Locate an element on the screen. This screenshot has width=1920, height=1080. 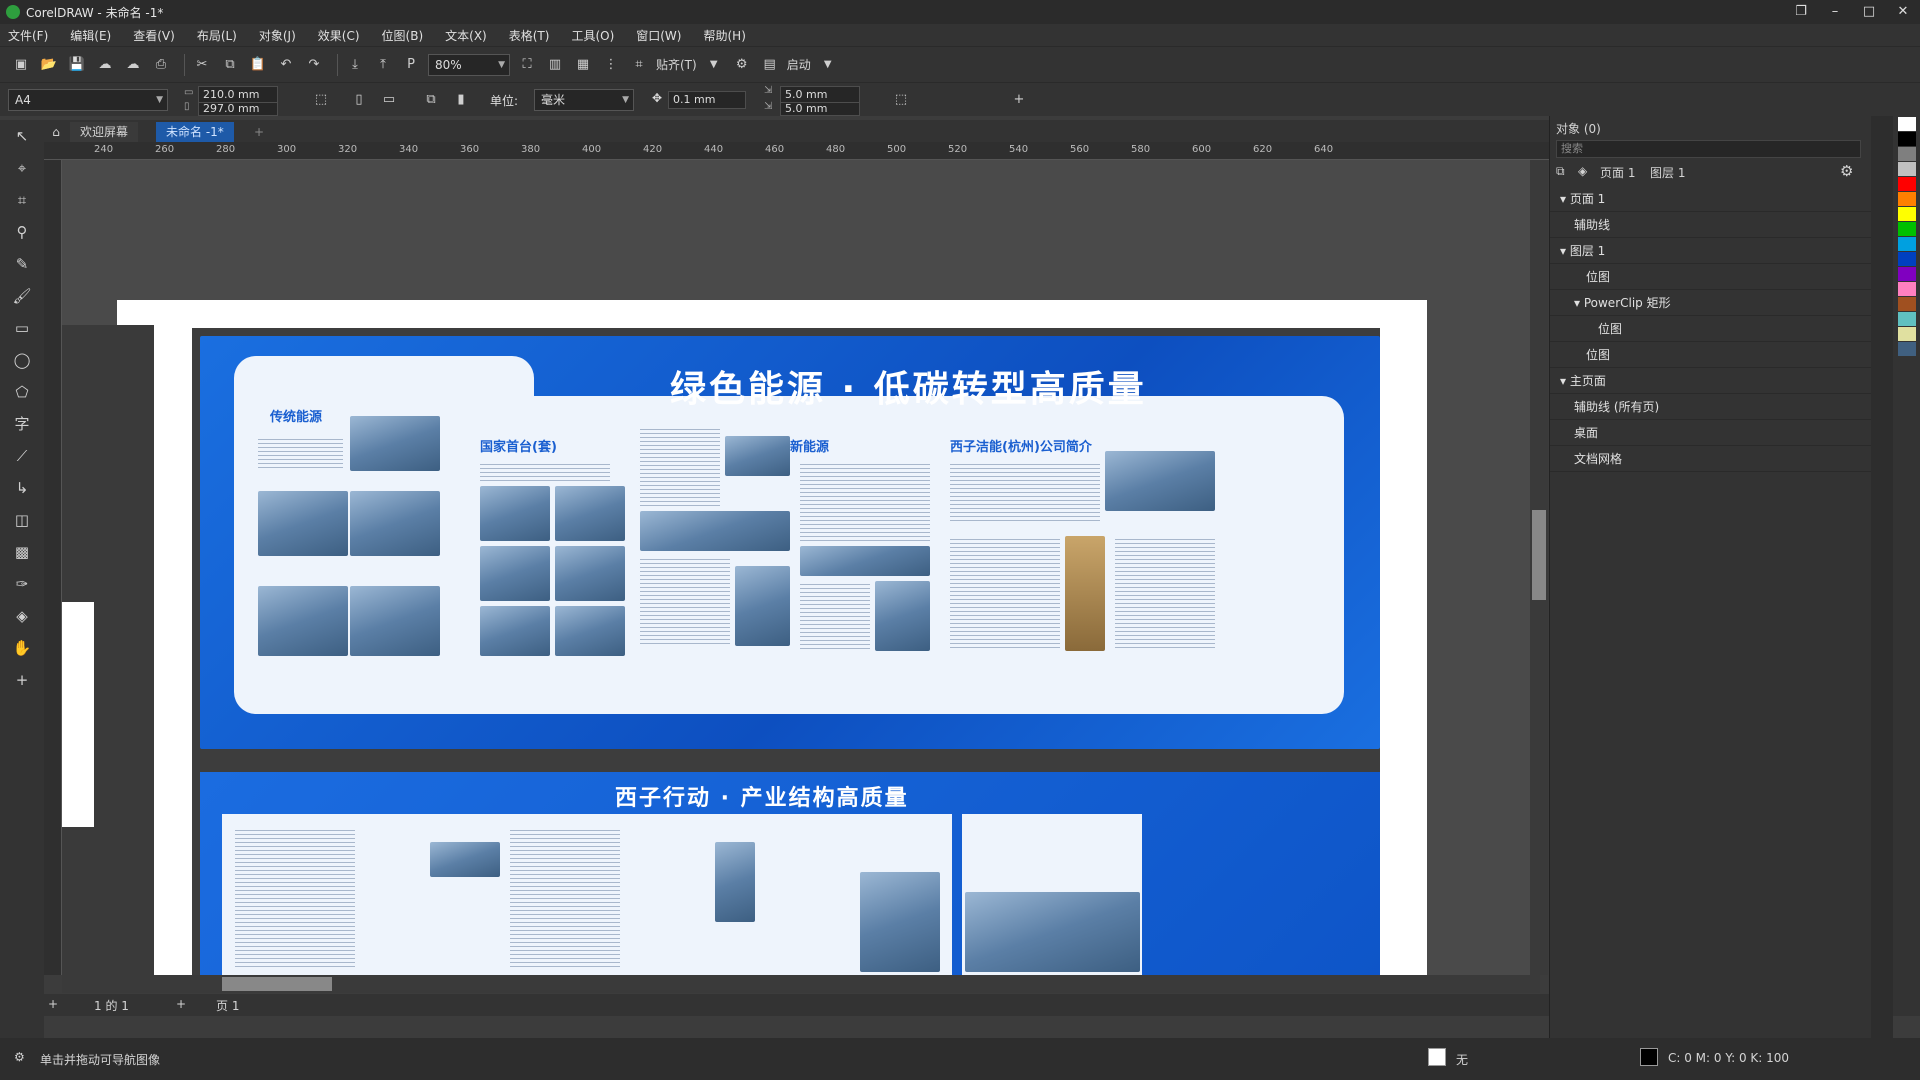
menu-table: 表格(T) is located at coordinates (529, 35).